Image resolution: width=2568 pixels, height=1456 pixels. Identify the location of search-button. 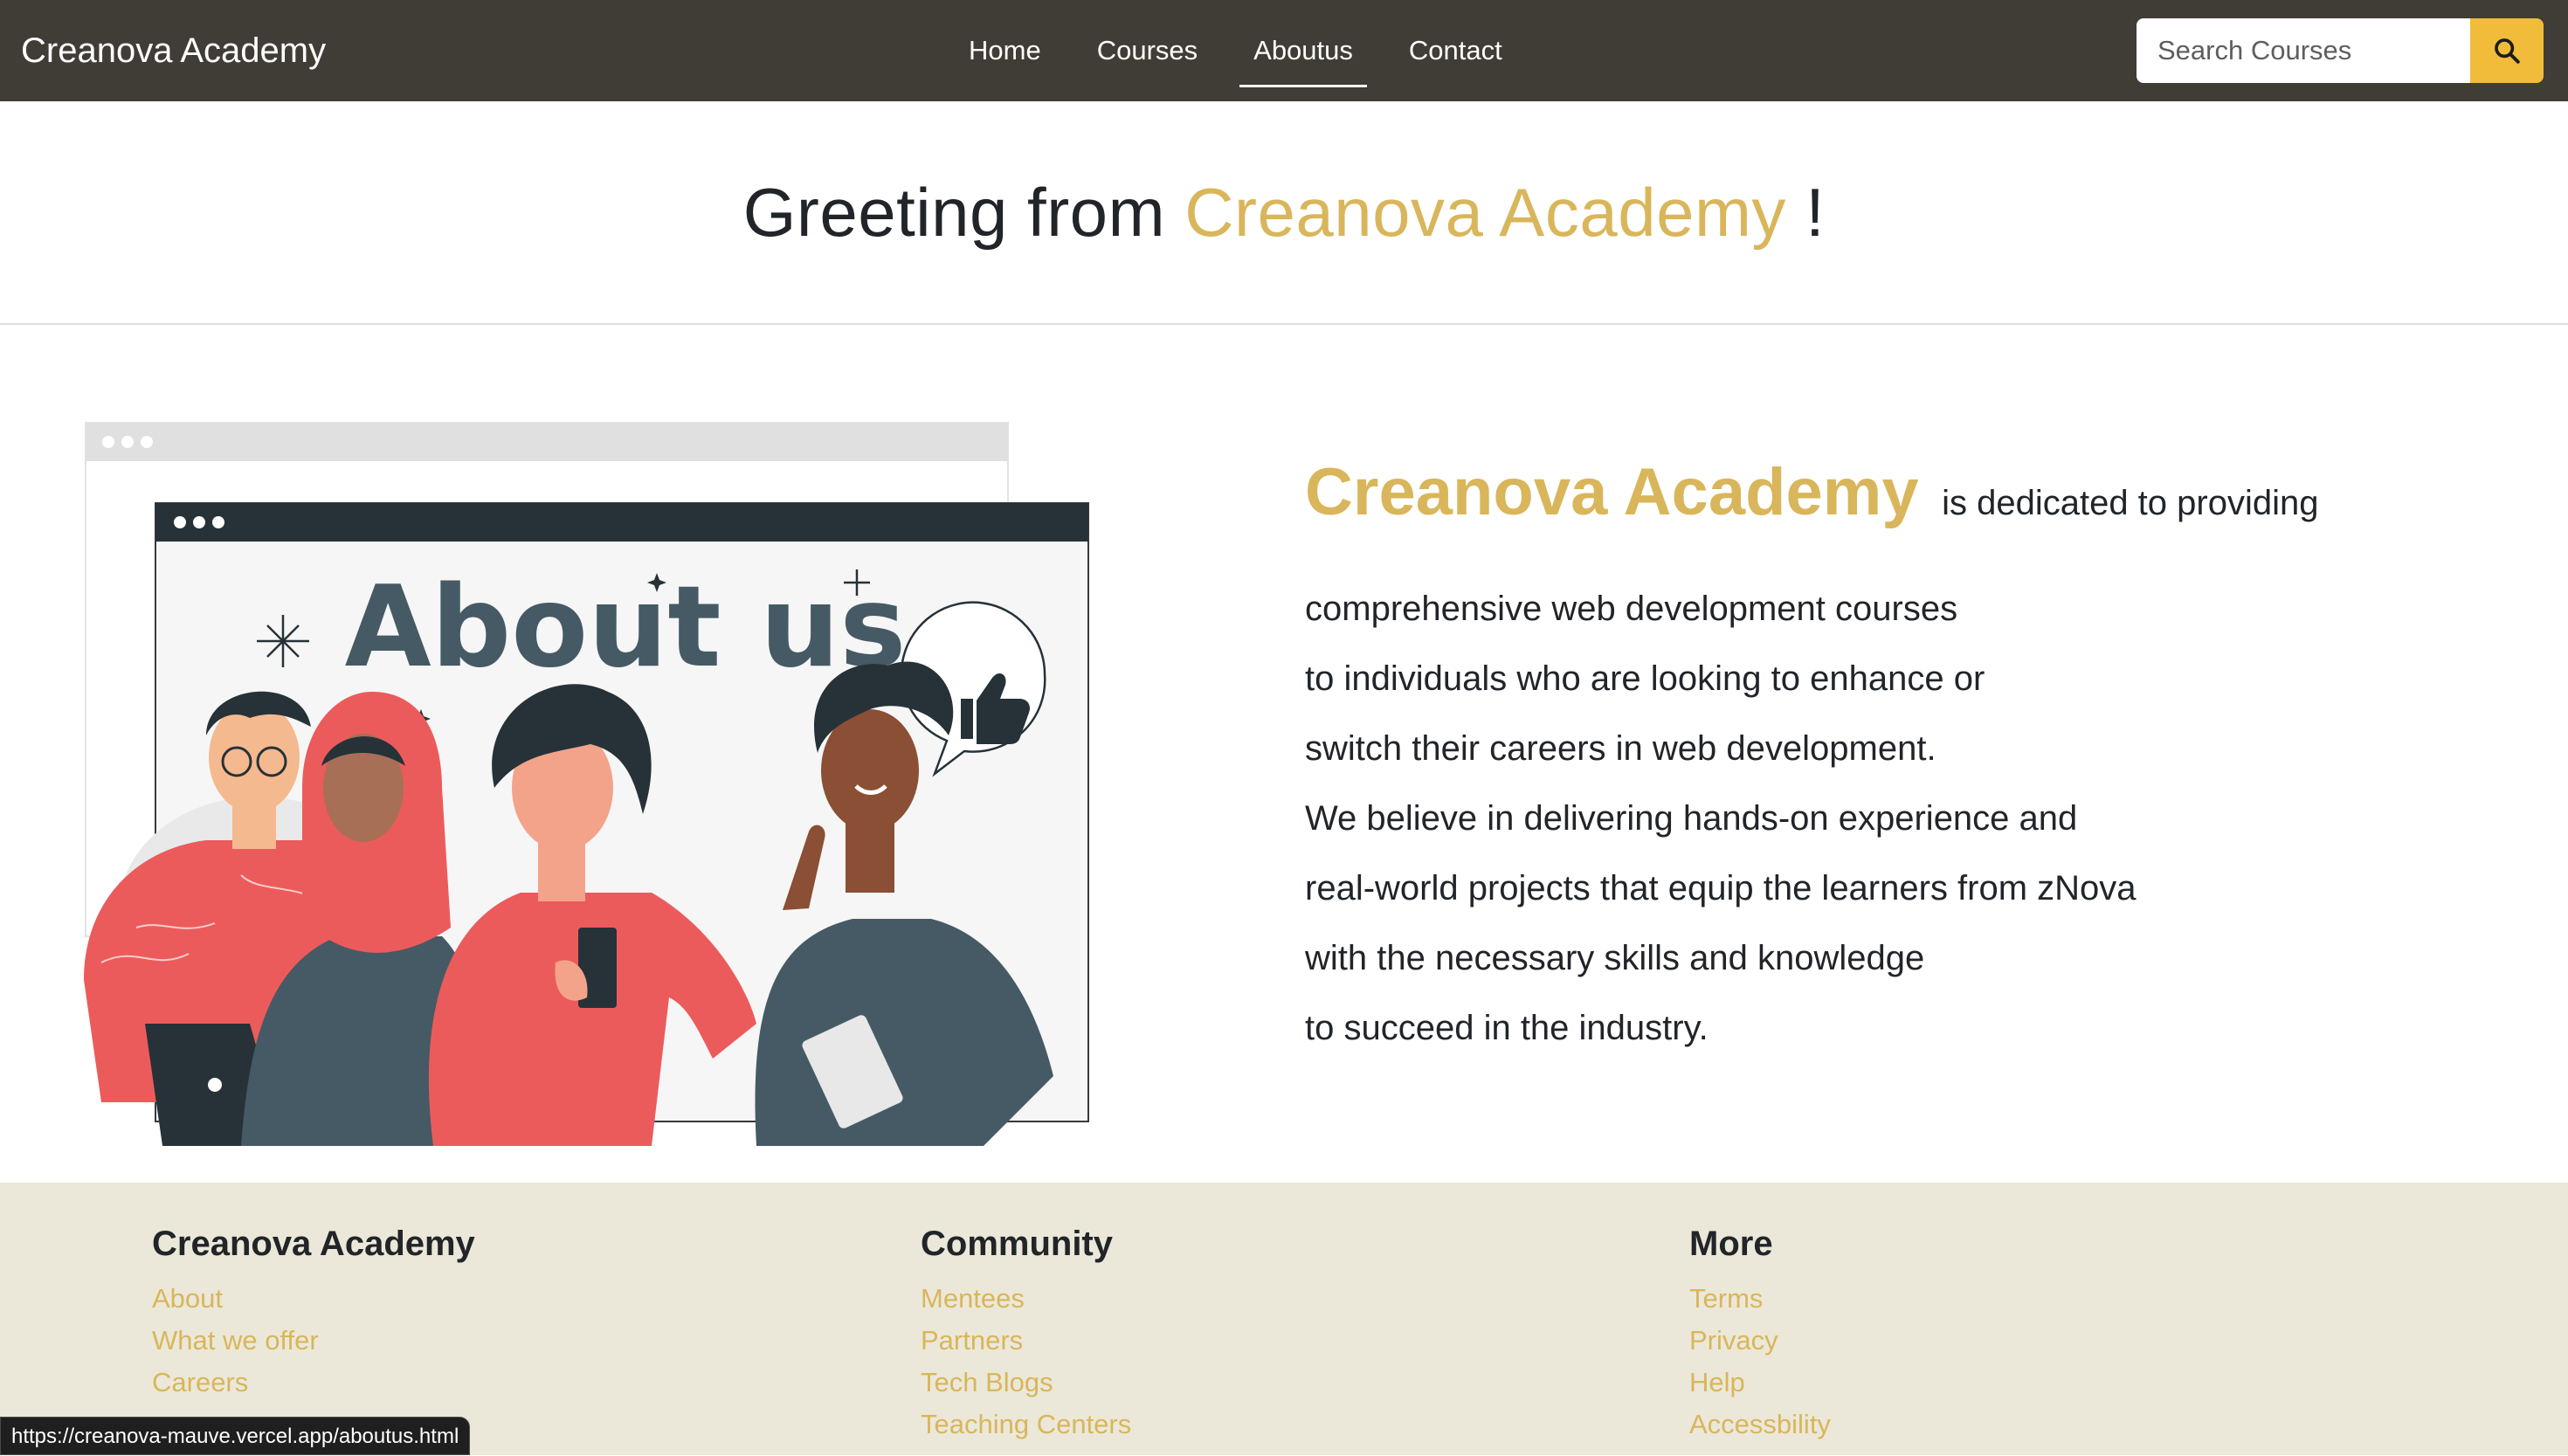
(2507, 50).